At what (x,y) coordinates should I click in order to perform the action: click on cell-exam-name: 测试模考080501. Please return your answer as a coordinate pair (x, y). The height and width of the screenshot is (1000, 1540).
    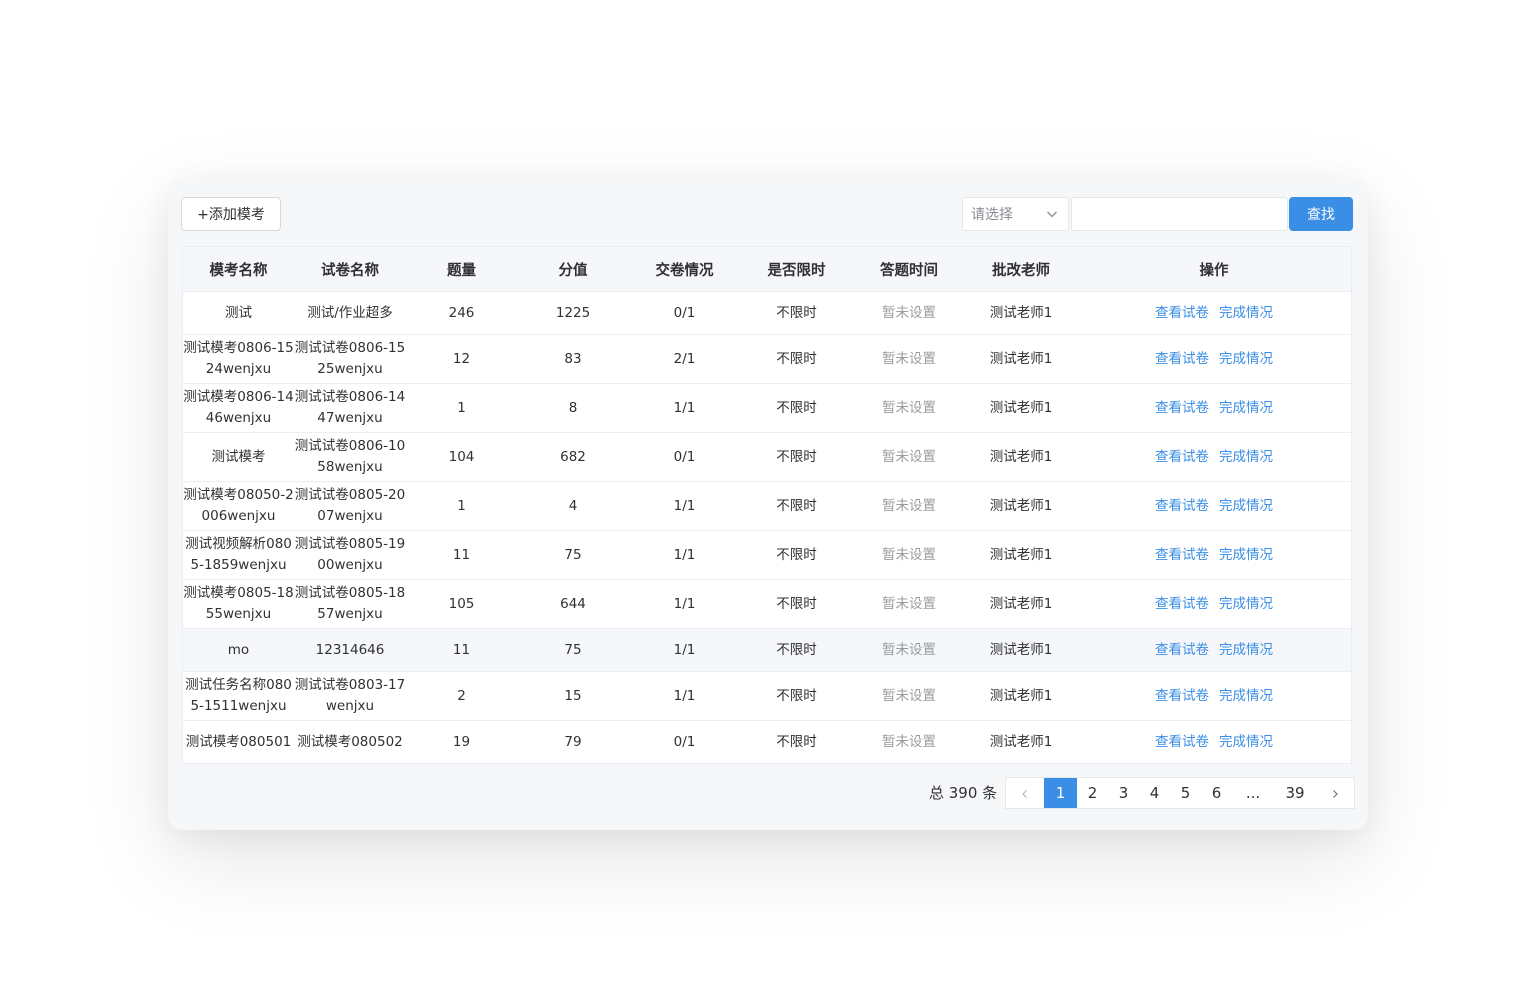
    Looking at the image, I should click on (238, 741).